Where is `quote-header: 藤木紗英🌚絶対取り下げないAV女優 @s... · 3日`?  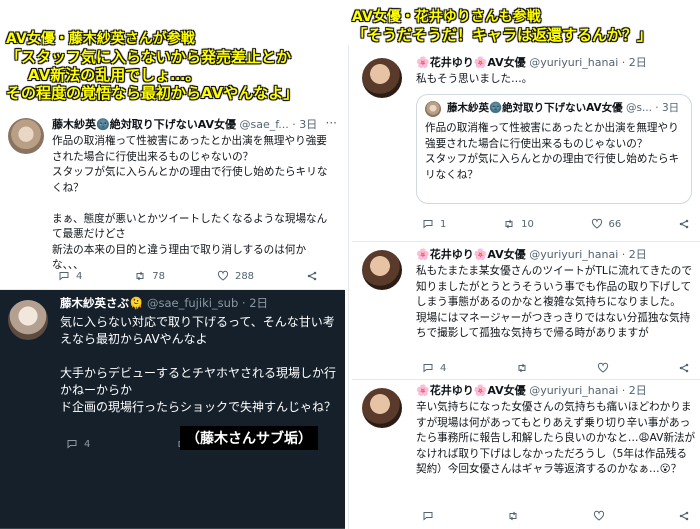
quote-header: 藤木紗英🌚絶対取り下げないAV女優 @s... · 3日 is located at coordinates (563, 108).